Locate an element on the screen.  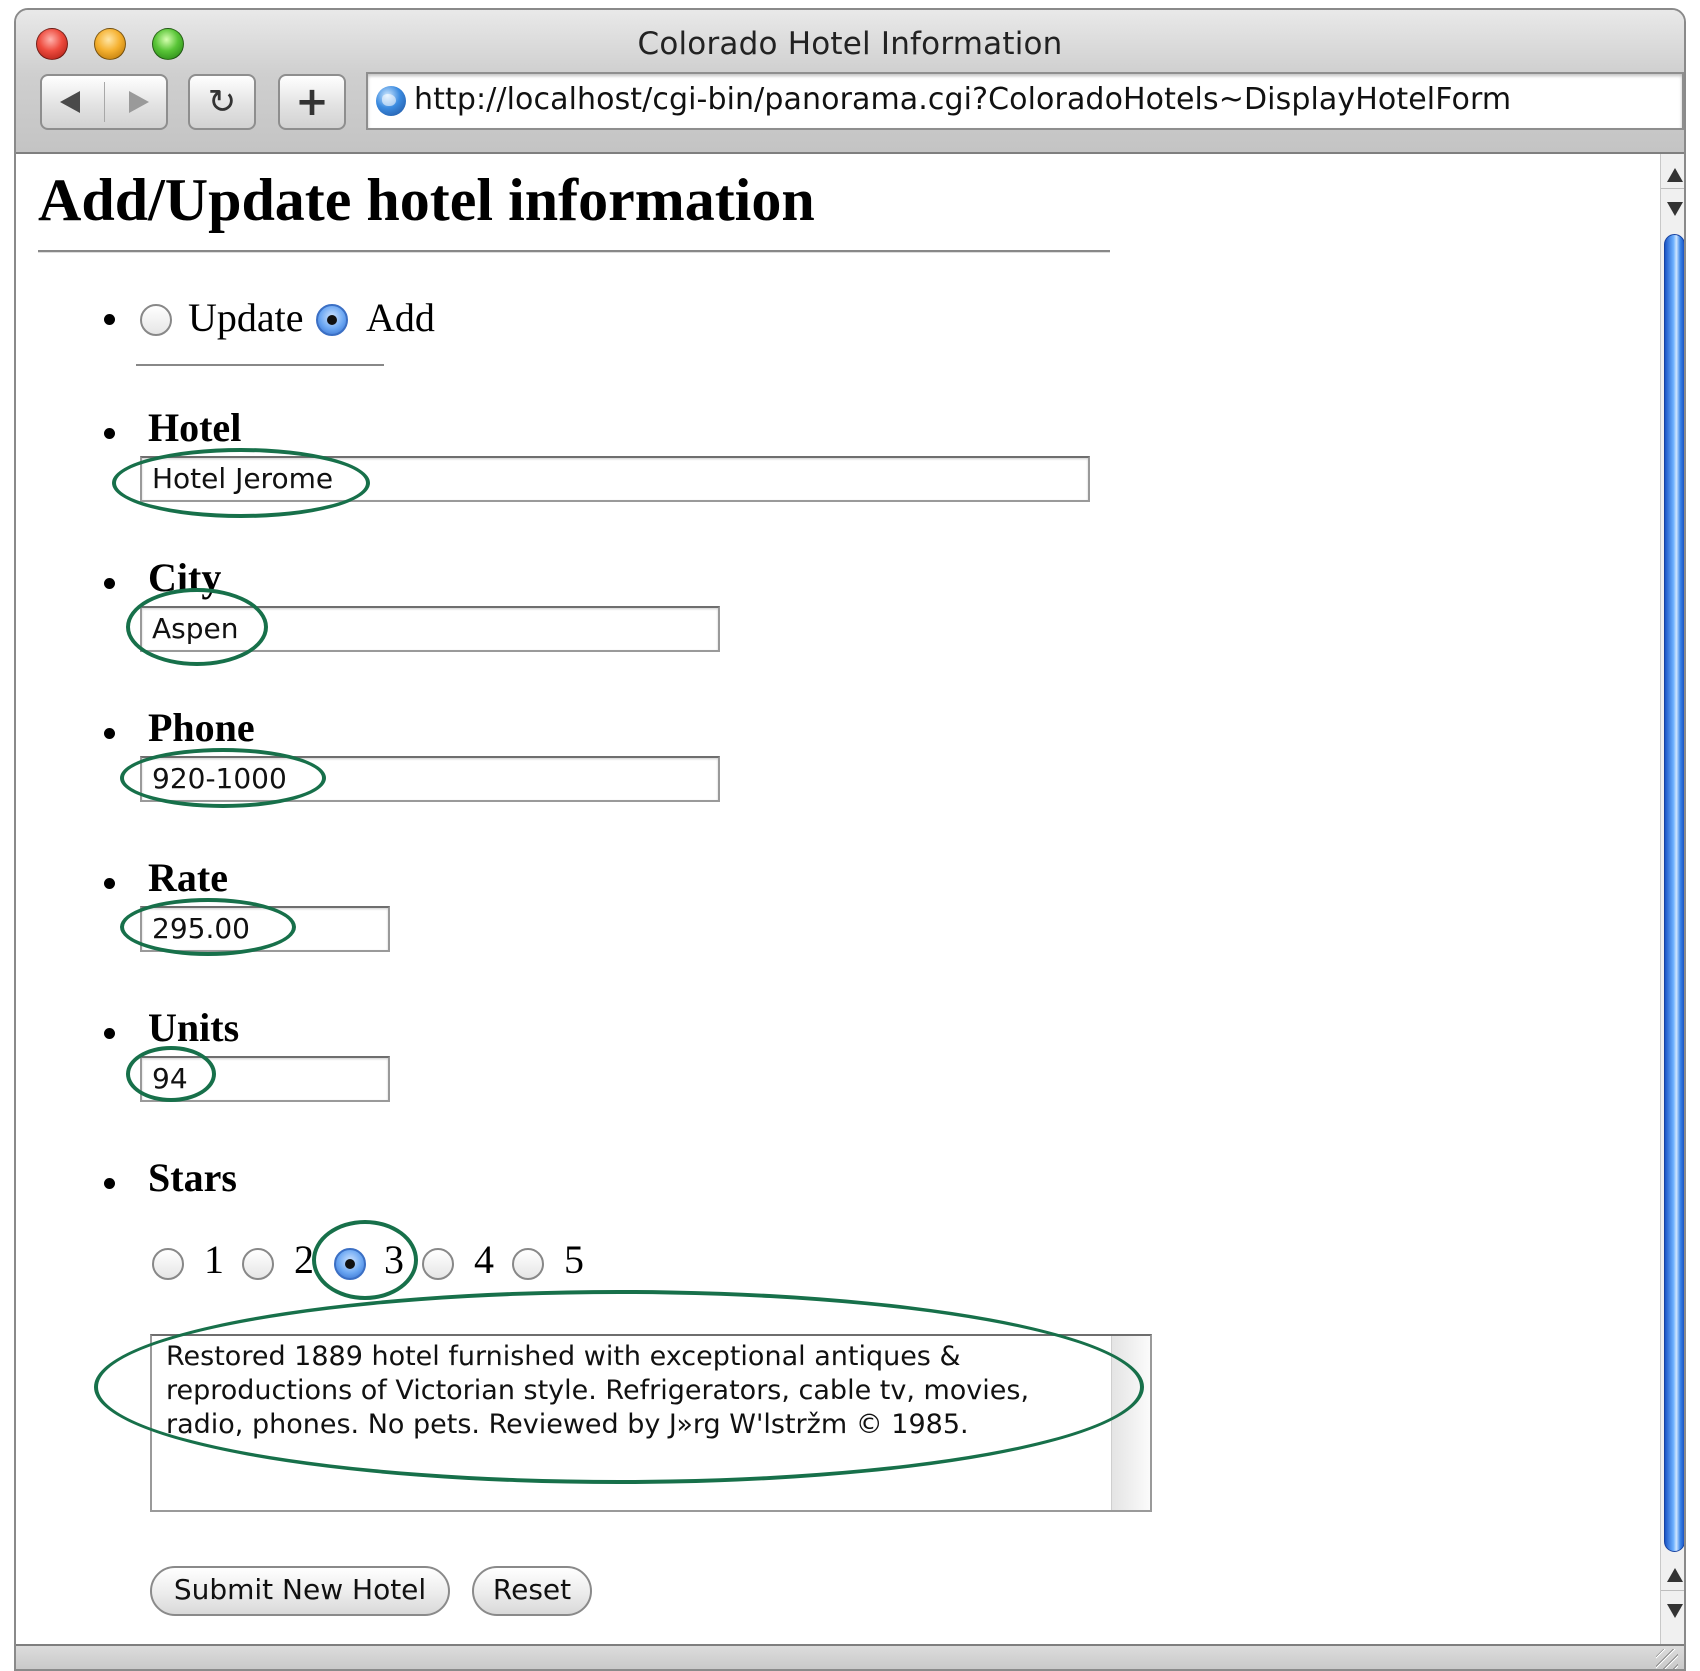
rate-label: Rate is located at coordinates (188, 877).